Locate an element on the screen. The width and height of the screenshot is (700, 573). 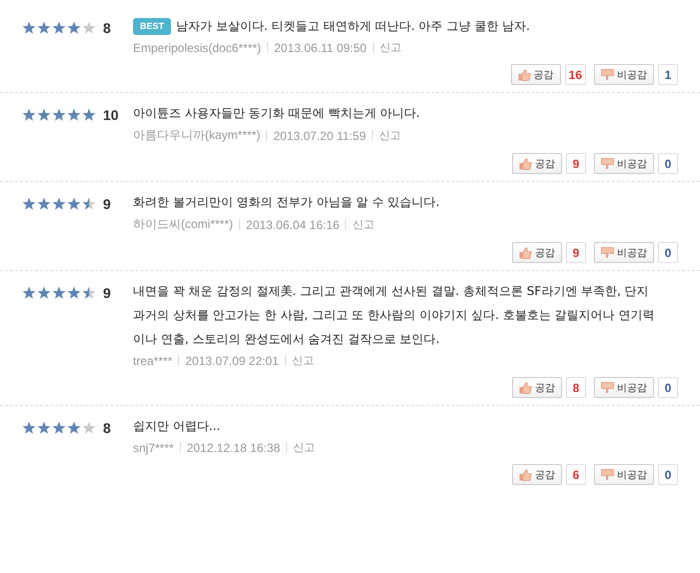
author-name: 하이드씨(comi****) is located at coordinates (183, 224).